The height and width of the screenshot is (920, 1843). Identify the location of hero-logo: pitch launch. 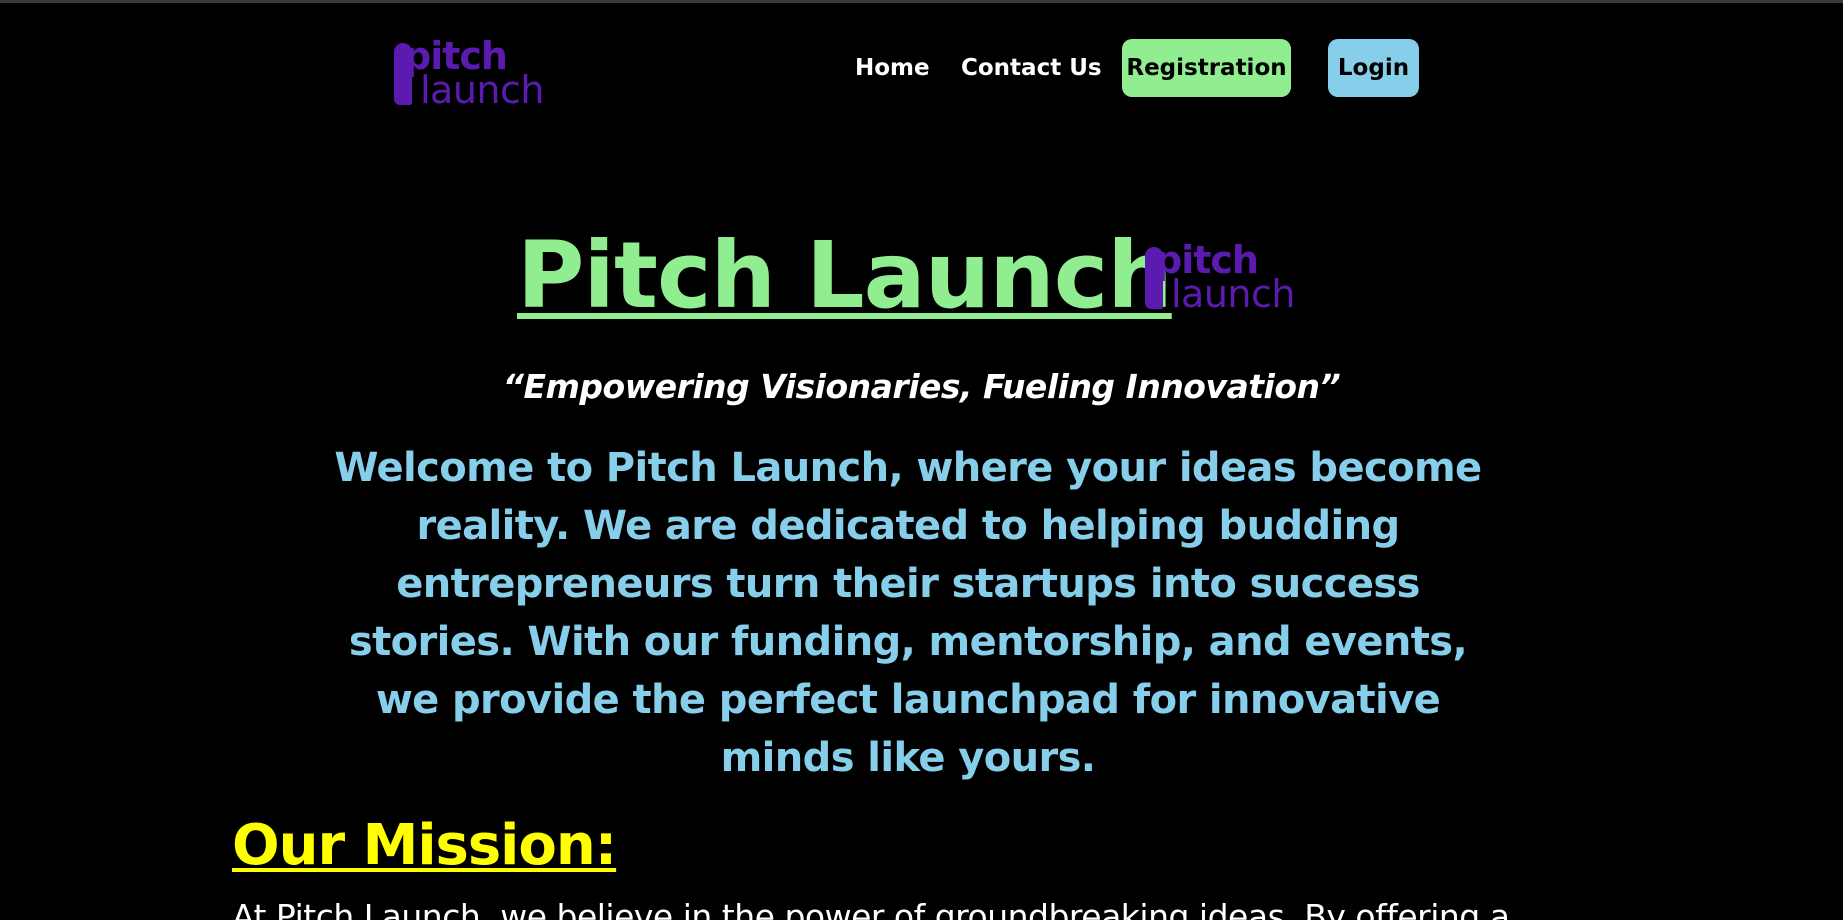
(1220, 278).